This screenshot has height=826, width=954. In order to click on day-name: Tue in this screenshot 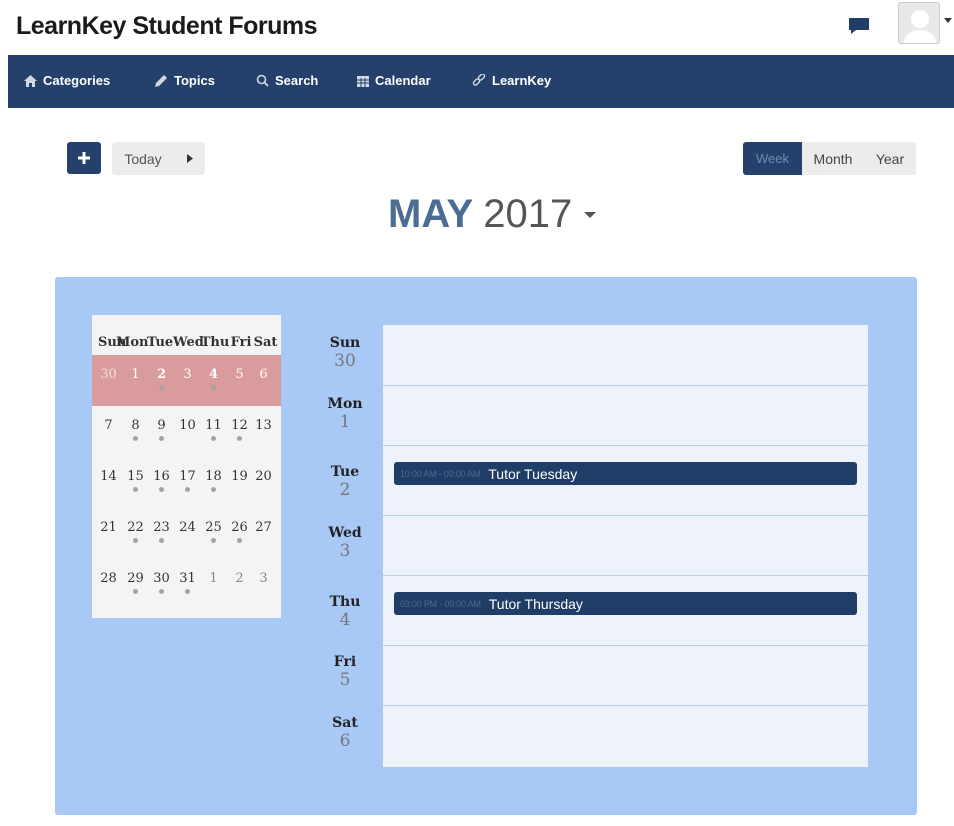, I will do `click(345, 472)`.